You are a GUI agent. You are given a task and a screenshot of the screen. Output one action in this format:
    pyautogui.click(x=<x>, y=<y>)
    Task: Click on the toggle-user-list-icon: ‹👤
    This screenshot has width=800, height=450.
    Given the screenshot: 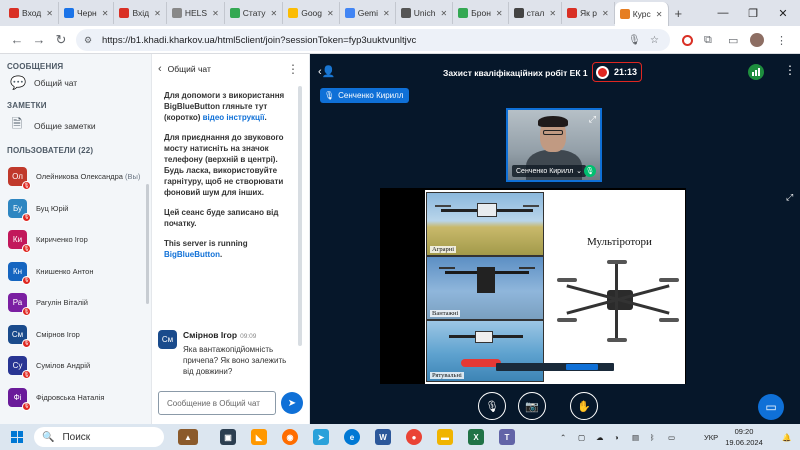 What is the action you would take?
    pyautogui.click(x=326, y=71)
    